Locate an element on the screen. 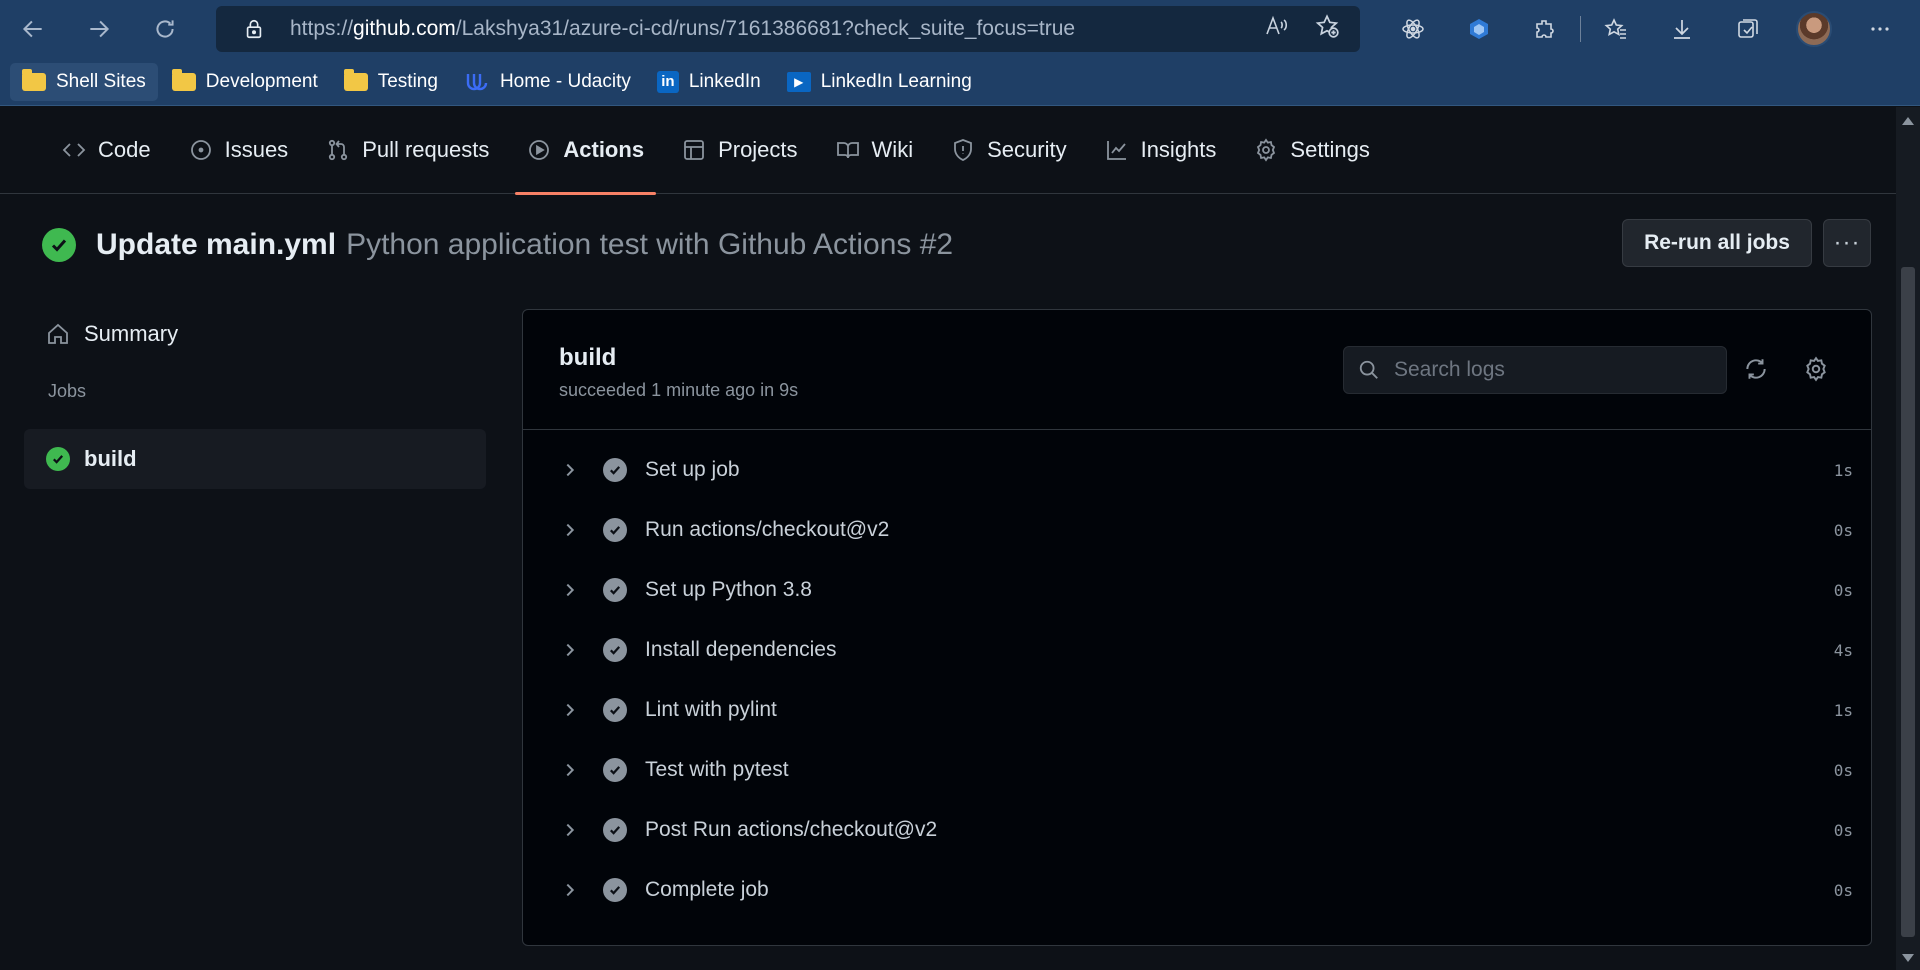 Image resolution: width=1920 pixels, height=970 pixels. folder-icon is located at coordinates (183, 79).